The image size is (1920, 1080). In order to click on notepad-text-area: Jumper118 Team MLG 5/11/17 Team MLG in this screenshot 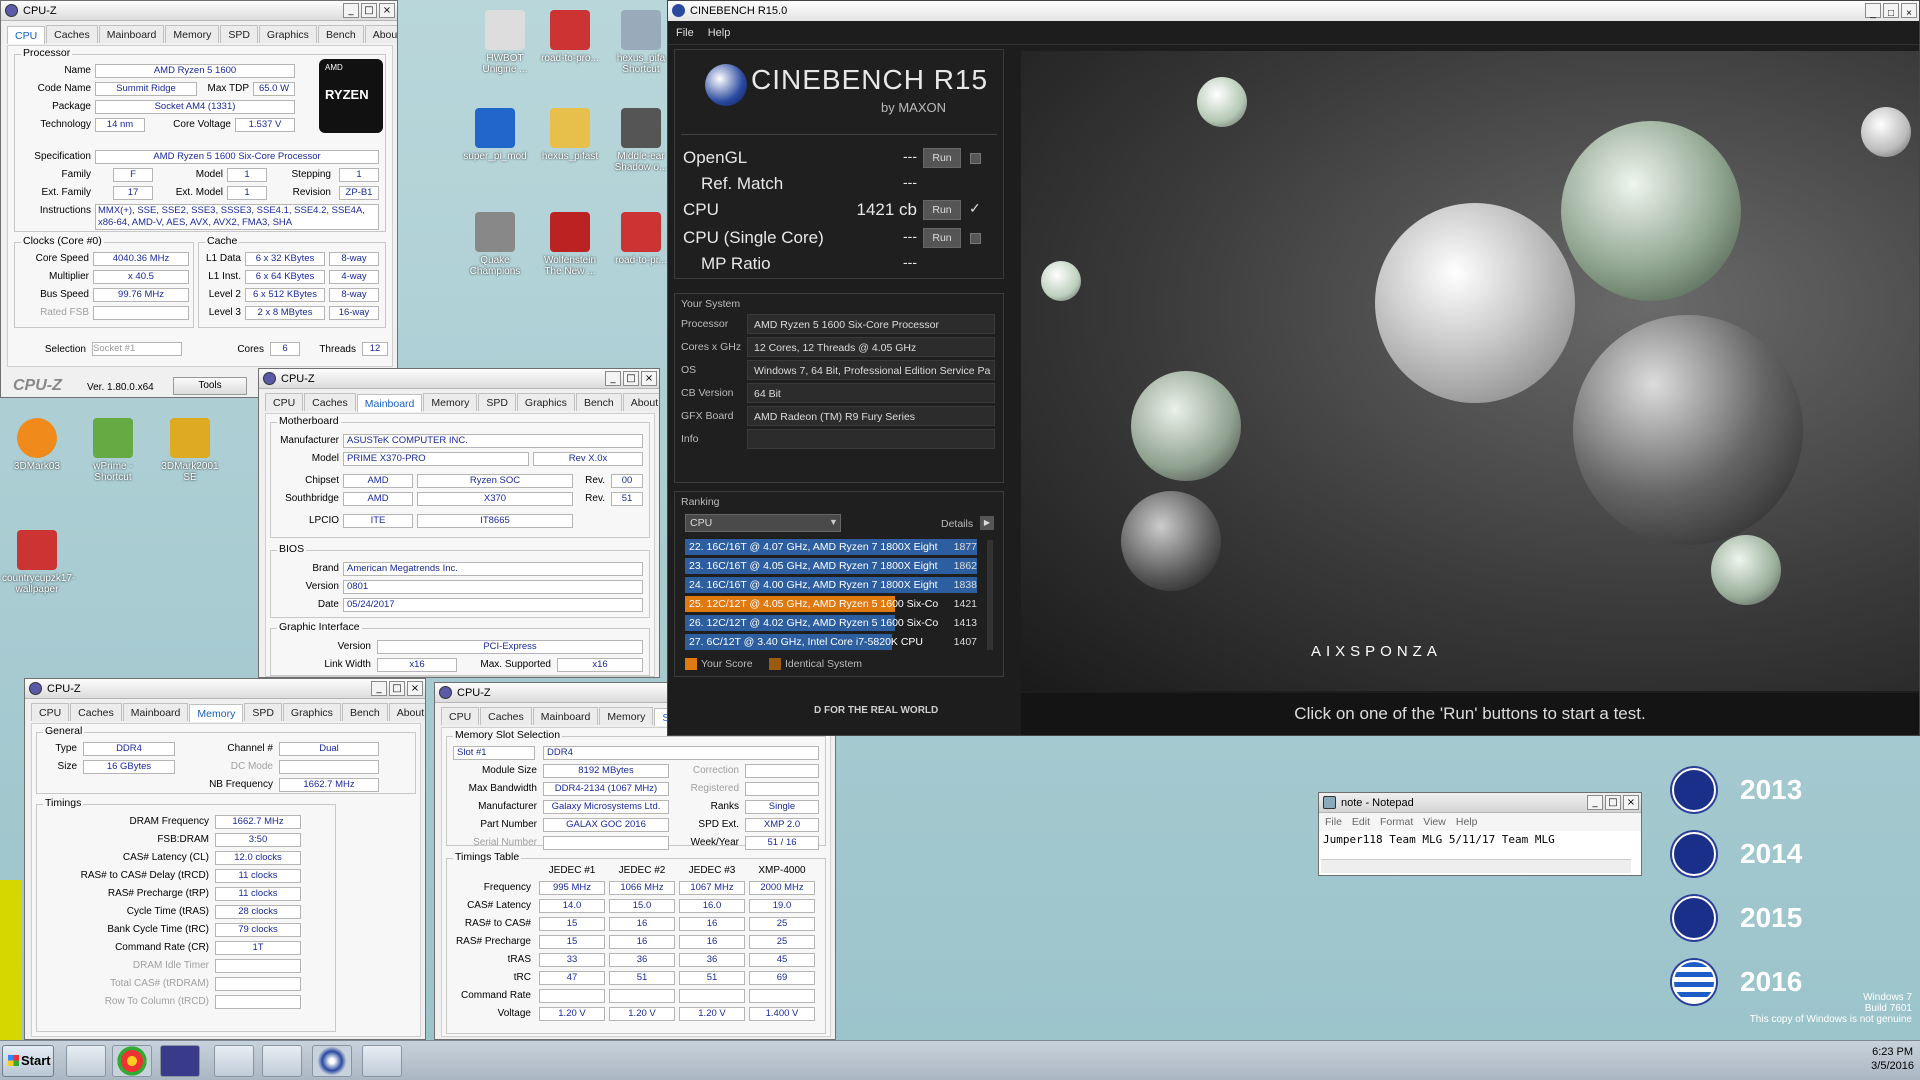, I will do `click(1473, 845)`.